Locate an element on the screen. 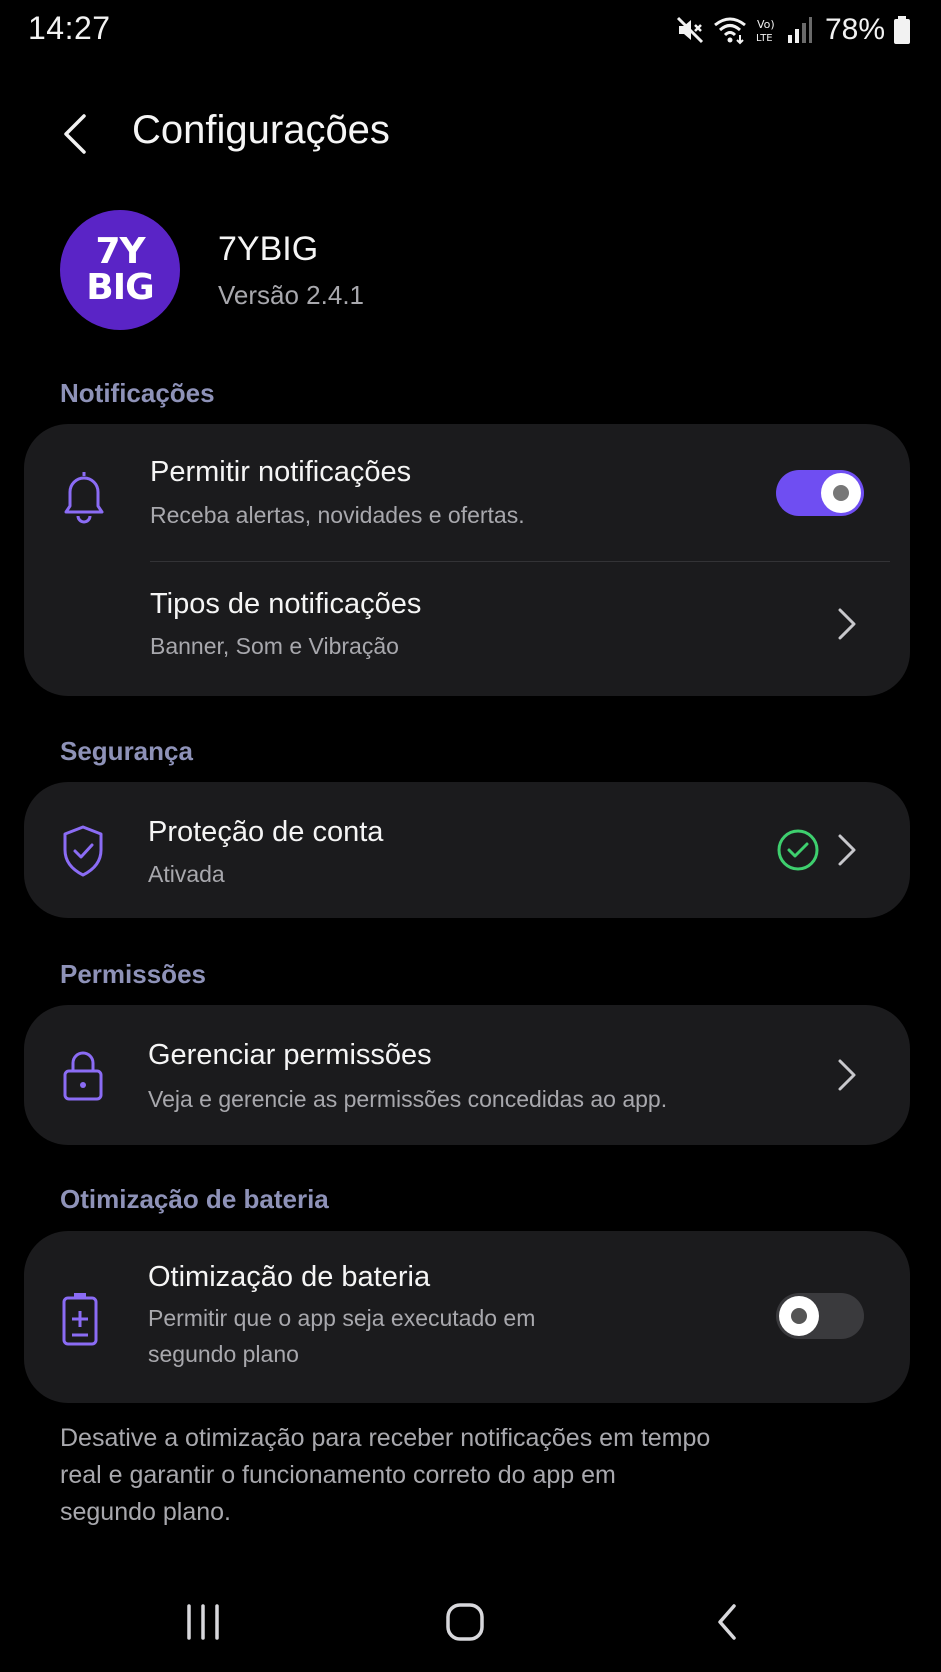 The image size is (941, 1672). status-icons: Vo) LTE 78% is located at coordinates (793, 30).